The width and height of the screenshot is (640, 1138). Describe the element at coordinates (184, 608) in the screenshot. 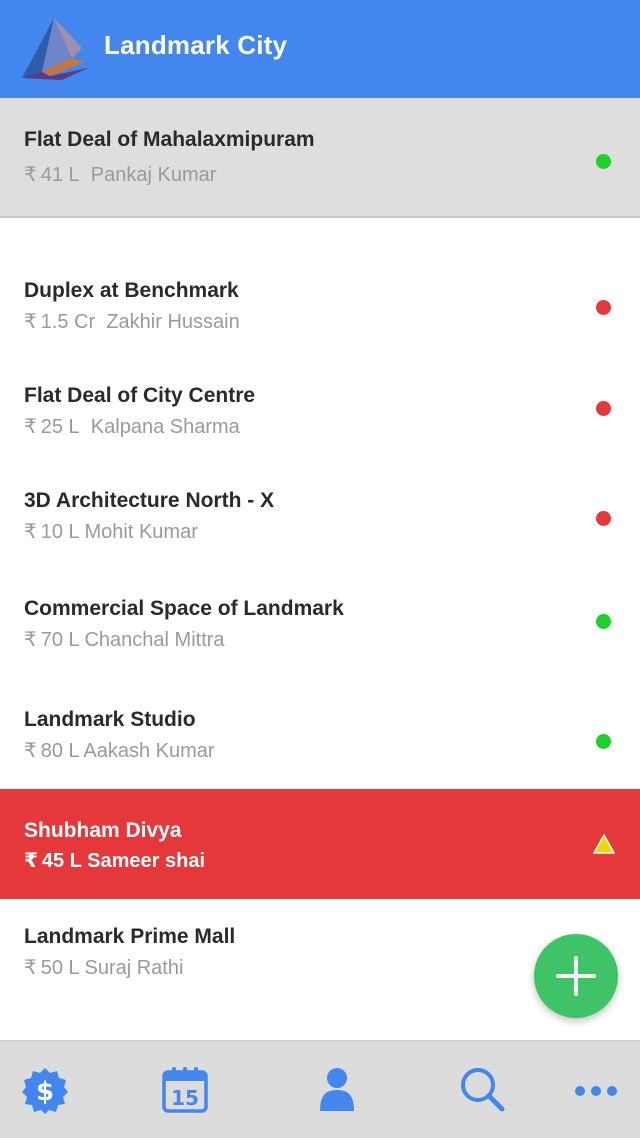

I see `deal-title: Commercial Space of Landmark` at that location.